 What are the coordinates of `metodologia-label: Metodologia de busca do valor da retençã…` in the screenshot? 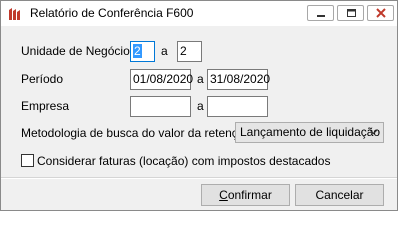 It's located at (136, 133).